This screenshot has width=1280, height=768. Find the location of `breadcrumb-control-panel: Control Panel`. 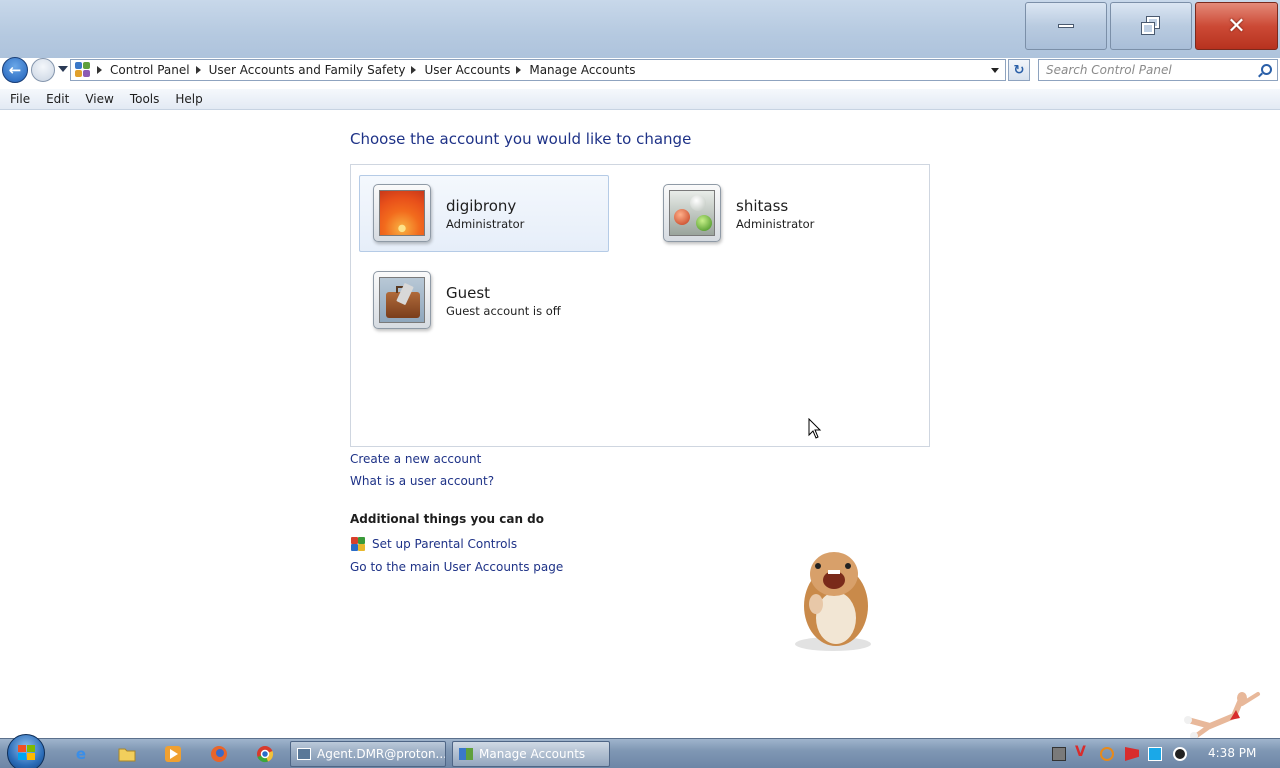

breadcrumb-control-panel: Control Panel is located at coordinates (150, 70).